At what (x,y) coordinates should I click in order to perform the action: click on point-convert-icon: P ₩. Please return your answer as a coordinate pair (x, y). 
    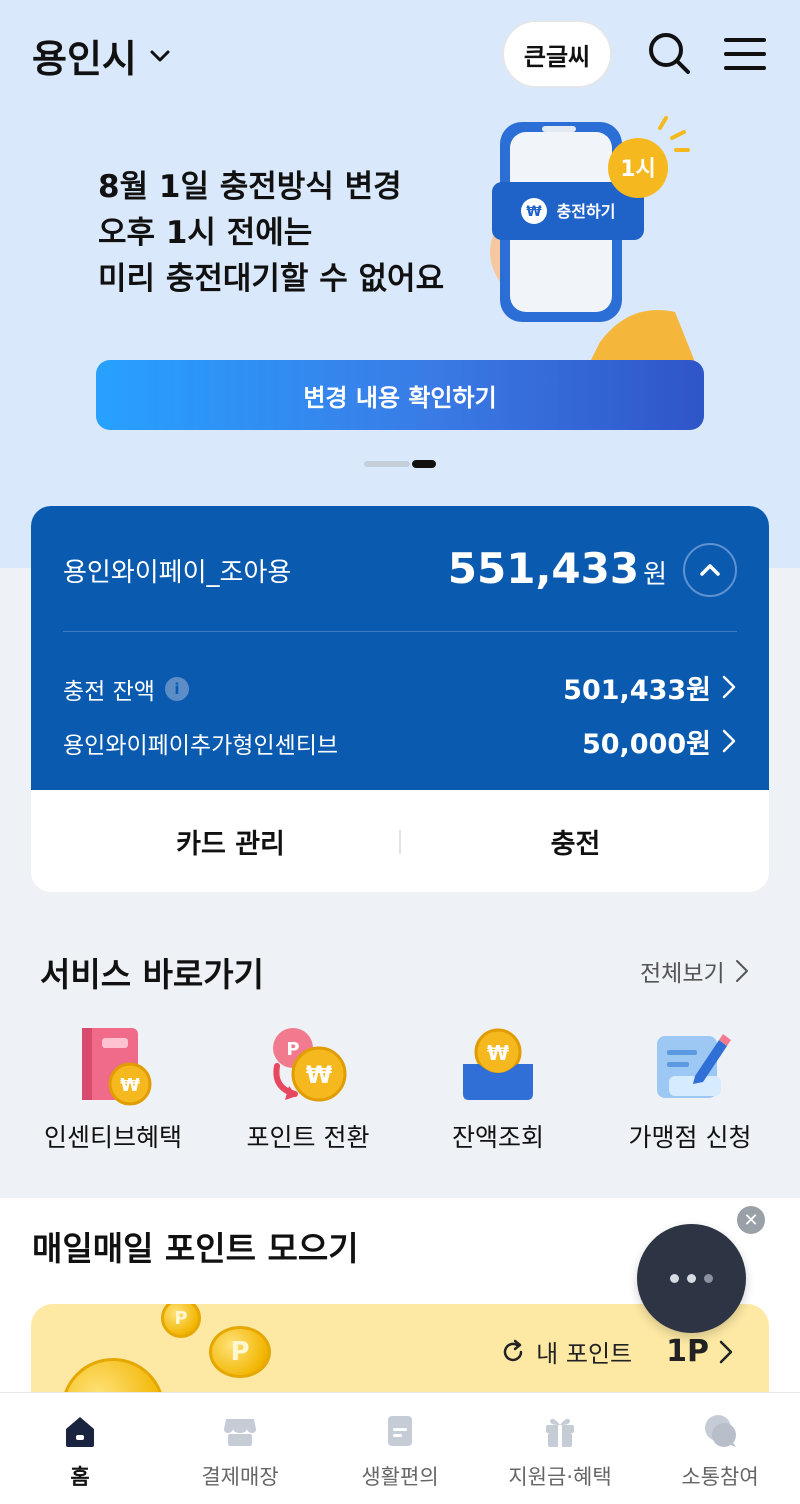
    Looking at the image, I should click on (310, 1065).